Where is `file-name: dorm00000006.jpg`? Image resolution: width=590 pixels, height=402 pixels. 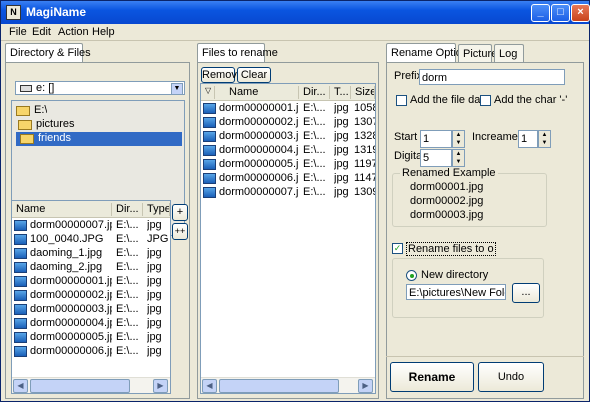 file-name: dorm00000006.jpg is located at coordinates (71, 351).